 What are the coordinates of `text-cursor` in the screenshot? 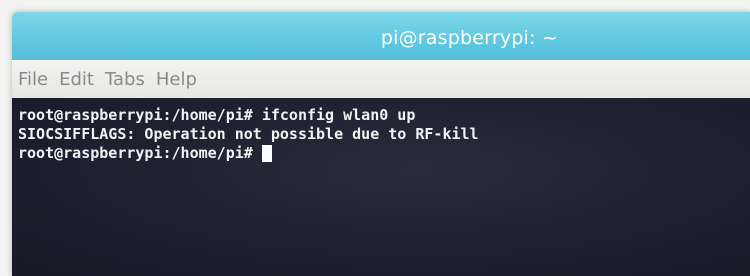 It's located at (266, 153).